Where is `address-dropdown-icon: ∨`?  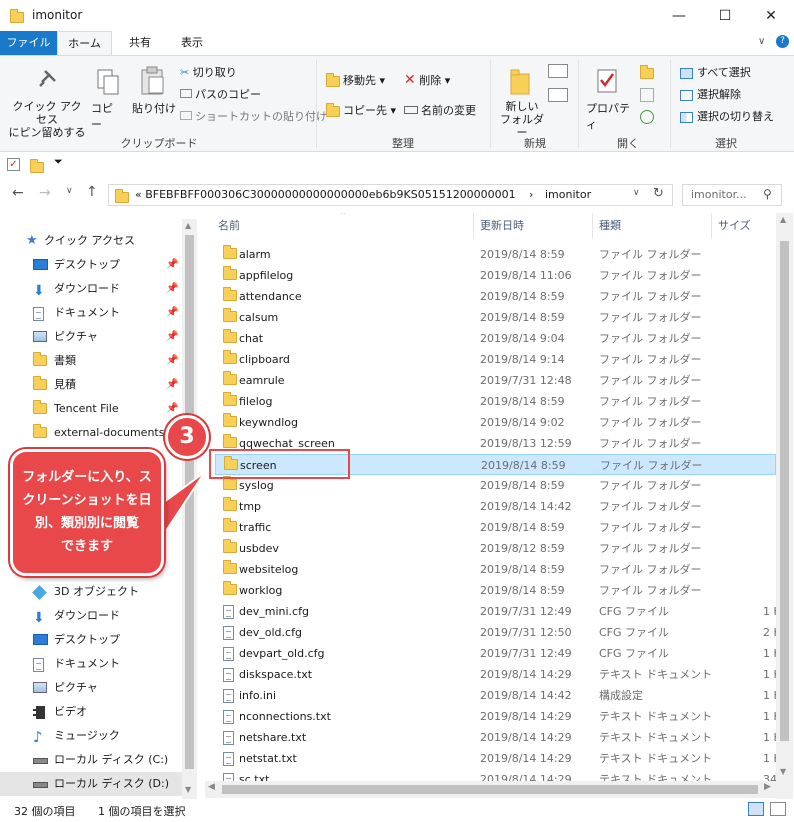
address-dropdown-icon: ∨ is located at coordinates (636, 193).